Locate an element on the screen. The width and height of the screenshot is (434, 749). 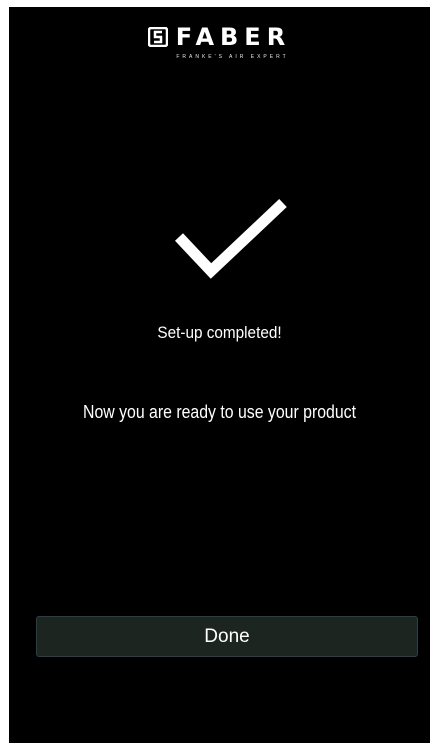
setup-completed-title: Set-up completed! is located at coordinates (219, 332).